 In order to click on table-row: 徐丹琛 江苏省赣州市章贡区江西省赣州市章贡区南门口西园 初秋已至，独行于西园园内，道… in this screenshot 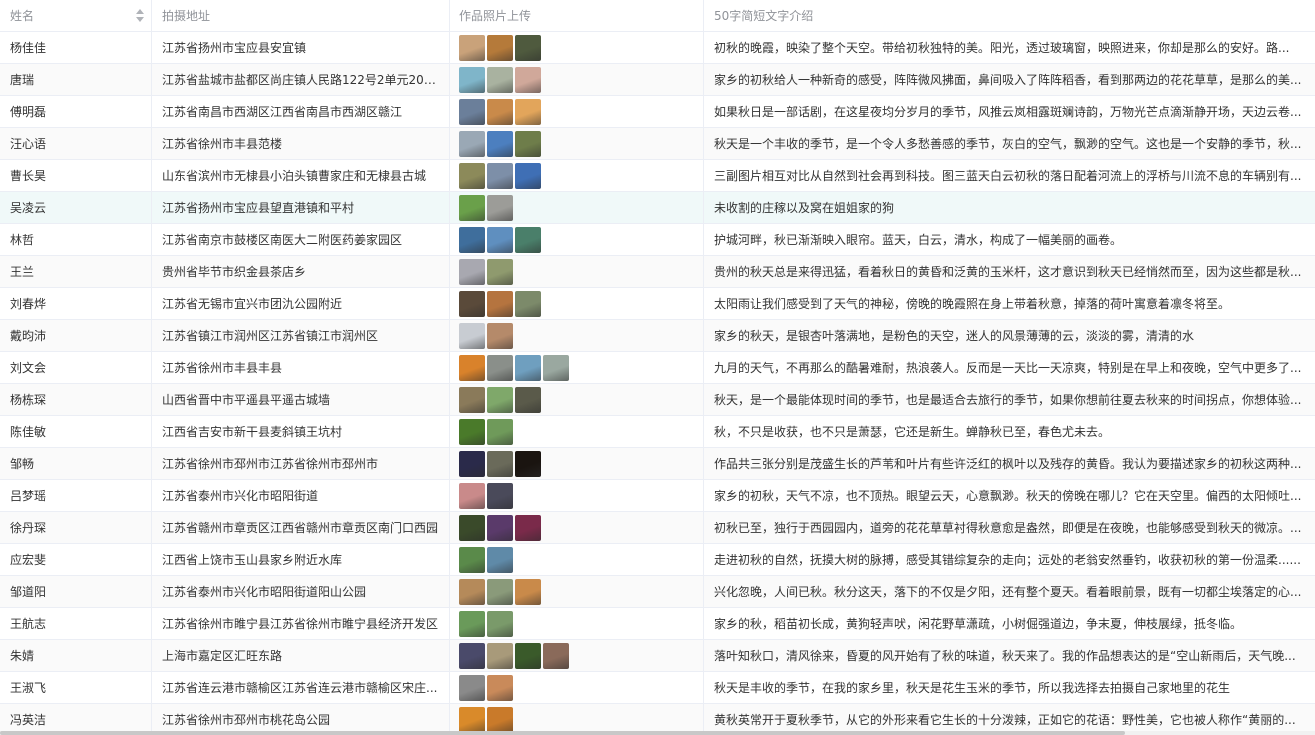, I will do `click(657, 528)`.